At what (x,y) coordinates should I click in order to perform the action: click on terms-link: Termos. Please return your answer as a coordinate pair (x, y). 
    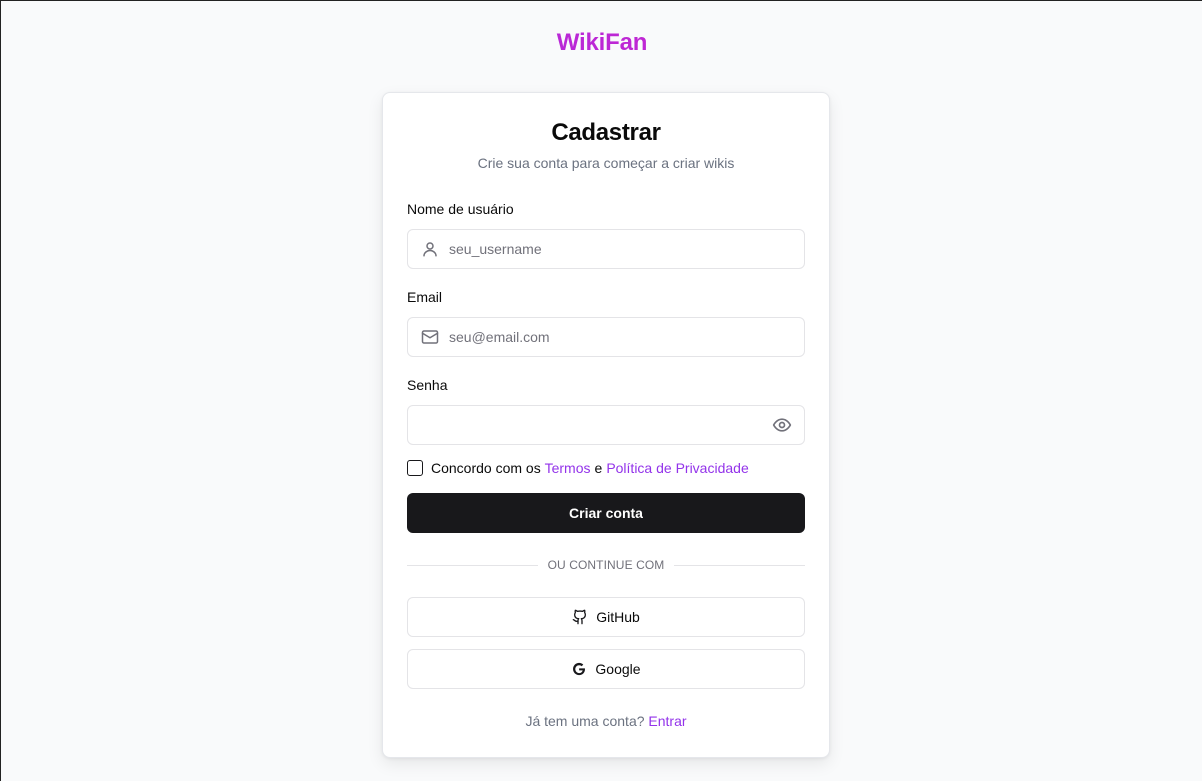
    Looking at the image, I should click on (568, 468).